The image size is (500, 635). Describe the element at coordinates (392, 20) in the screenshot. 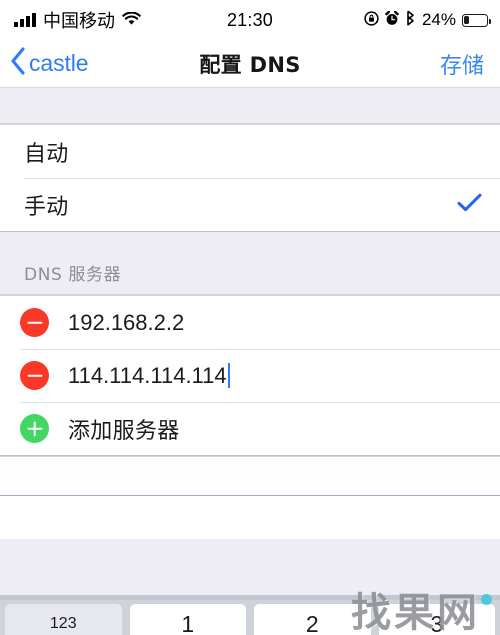

I see `alarm-clock-icon` at that location.